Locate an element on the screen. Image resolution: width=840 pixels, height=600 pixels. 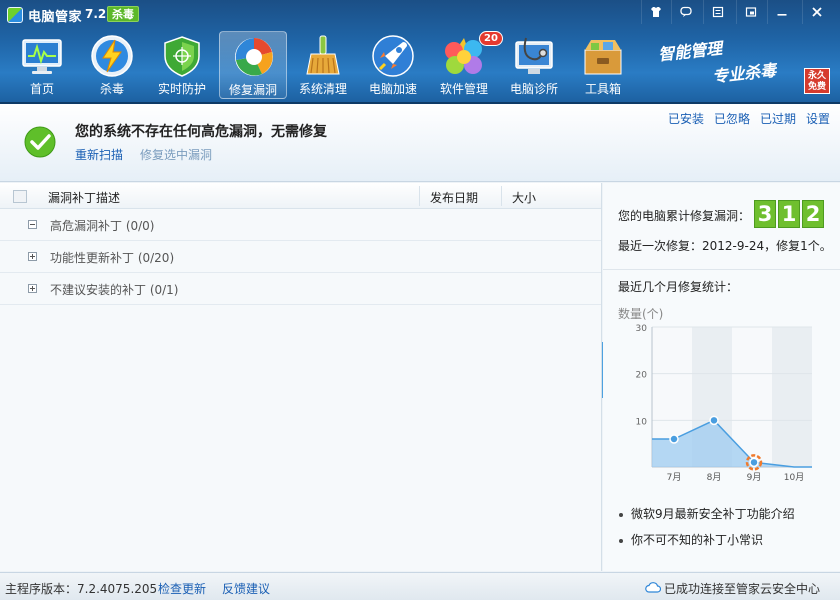
app-version: 7.2 is located at coordinates (96, 14).